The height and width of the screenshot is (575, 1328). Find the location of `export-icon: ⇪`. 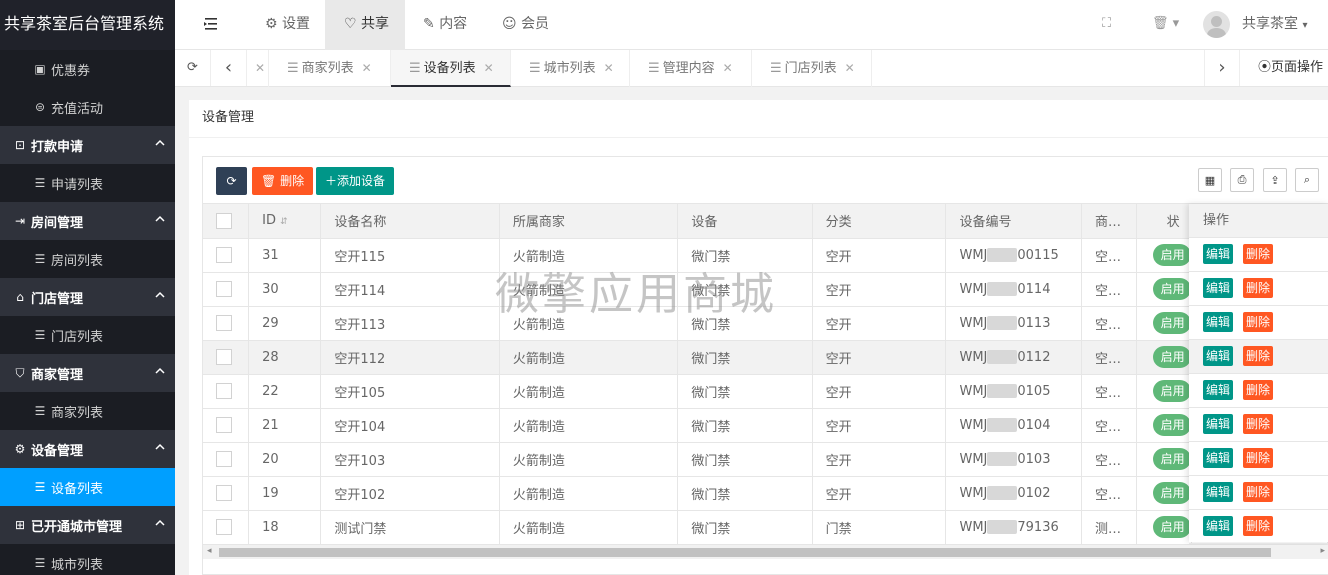

export-icon: ⇪ is located at coordinates (1275, 180).